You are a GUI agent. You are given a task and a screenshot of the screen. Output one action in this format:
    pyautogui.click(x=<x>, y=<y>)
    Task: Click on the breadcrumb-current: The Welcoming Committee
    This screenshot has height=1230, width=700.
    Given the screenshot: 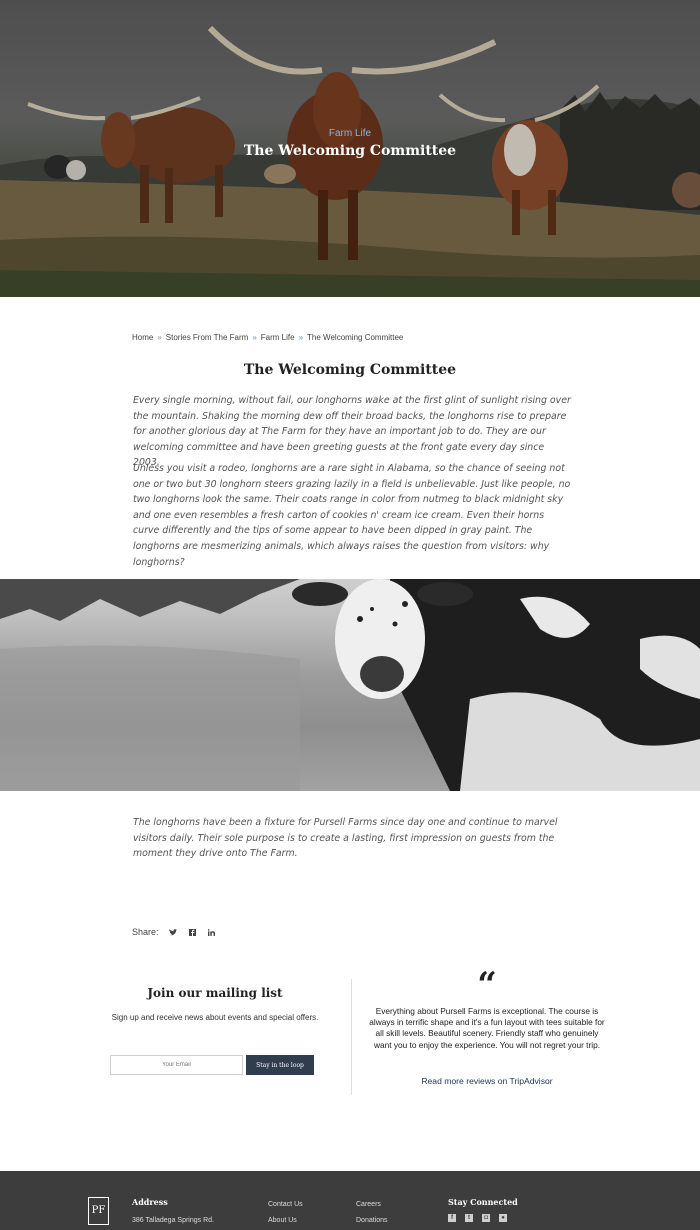 What is the action you would take?
    pyautogui.click(x=355, y=337)
    